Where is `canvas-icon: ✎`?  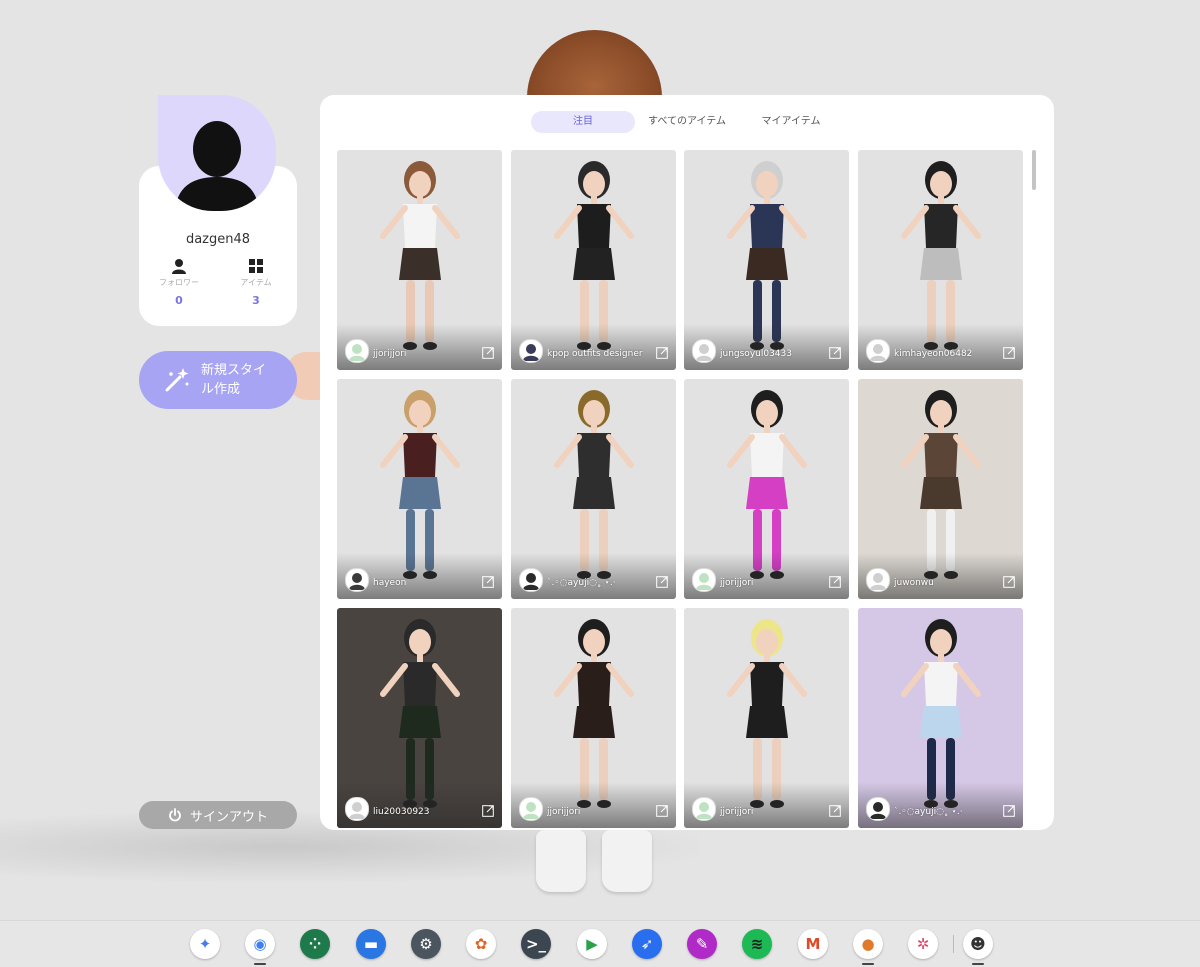
canvas-icon: ✎ is located at coordinates (702, 944).